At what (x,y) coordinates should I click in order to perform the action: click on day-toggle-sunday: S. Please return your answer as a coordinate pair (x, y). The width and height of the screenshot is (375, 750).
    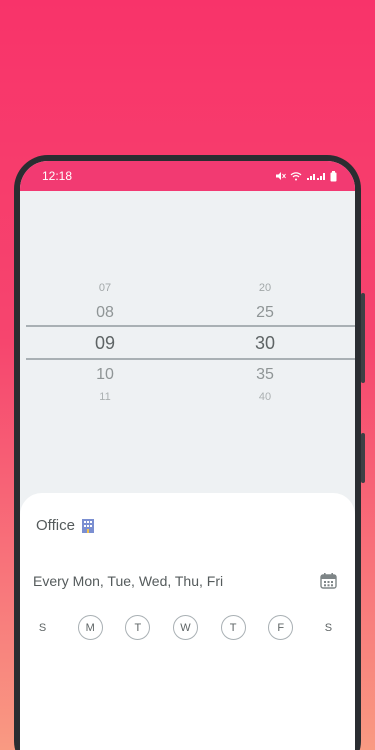
    Looking at the image, I should click on (42, 627).